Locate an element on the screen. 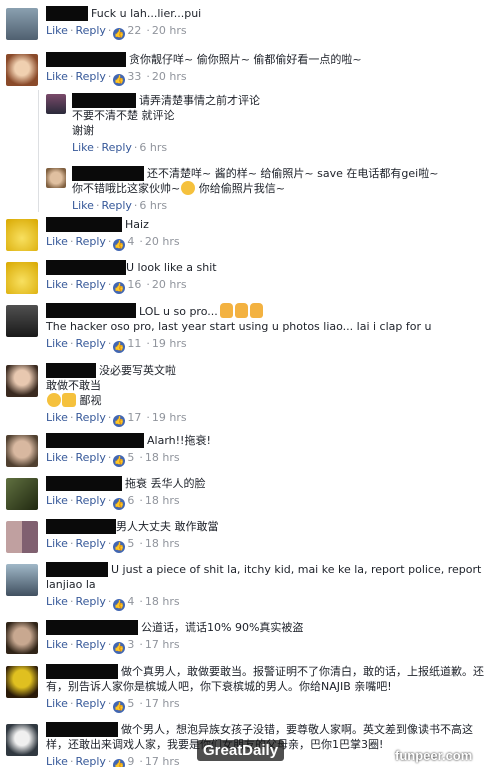 Image resolution: width=504 pixels, height=767 pixels. like-count: 3 is located at coordinates (130, 644).